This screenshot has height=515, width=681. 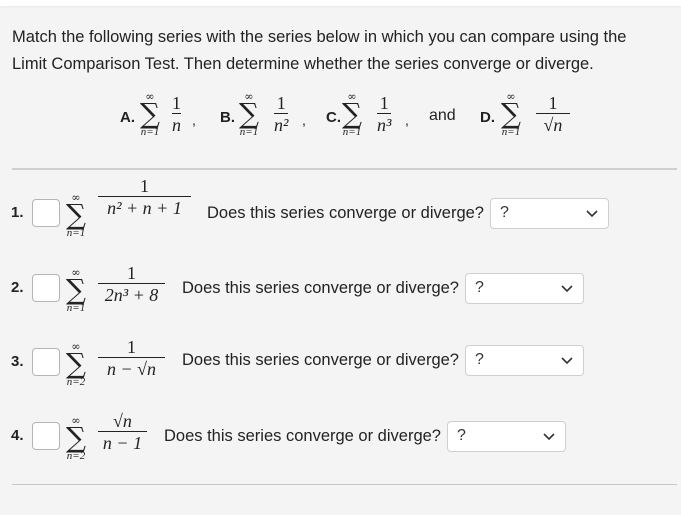 What do you see at coordinates (281, 114) in the screenshot?
I see `fraction: 1 n²` at bounding box center [281, 114].